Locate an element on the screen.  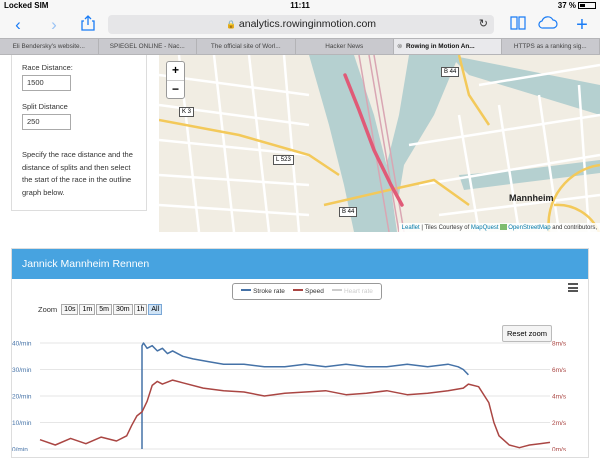
legend-item-stroke-rate: Stroke rate is located at coordinates (263, 291).